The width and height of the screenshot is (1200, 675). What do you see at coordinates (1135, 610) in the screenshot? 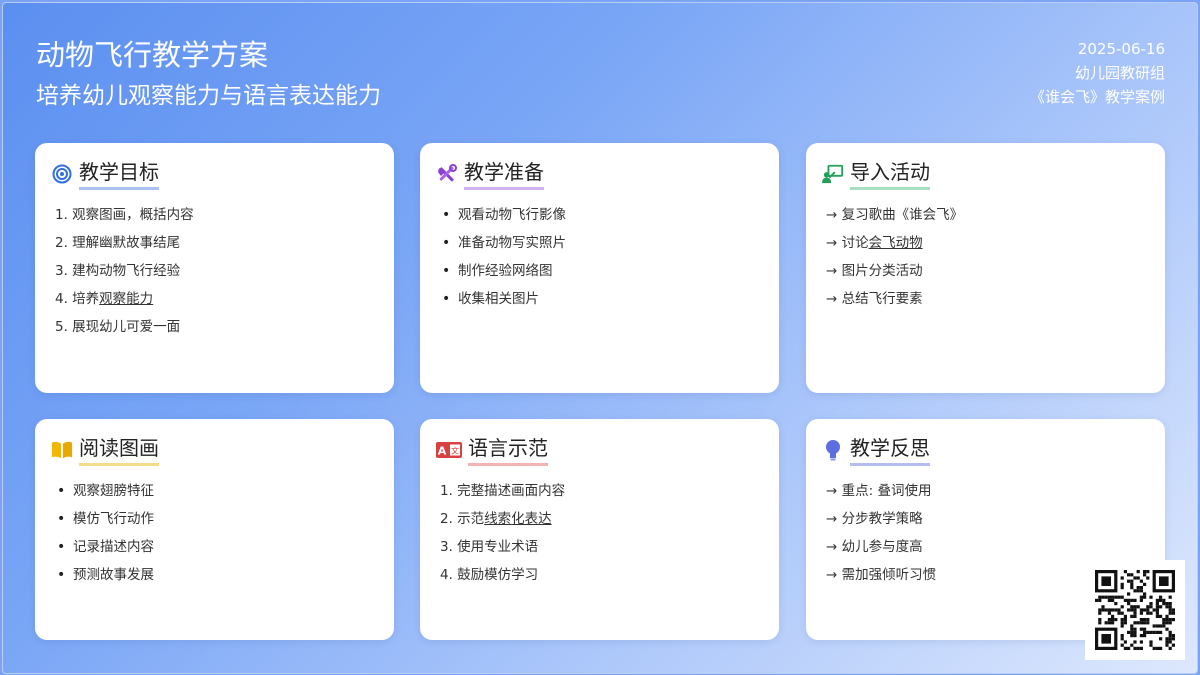
I see `qr-code-icon` at bounding box center [1135, 610].